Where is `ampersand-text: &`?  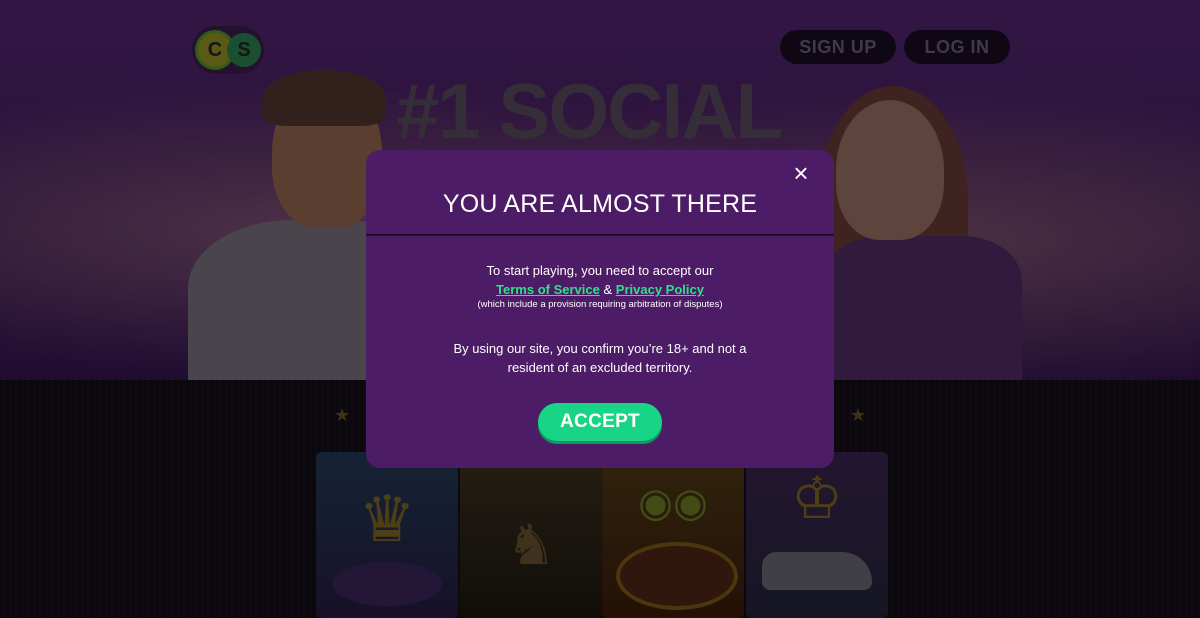
ampersand-text: & is located at coordinates (608, 289).